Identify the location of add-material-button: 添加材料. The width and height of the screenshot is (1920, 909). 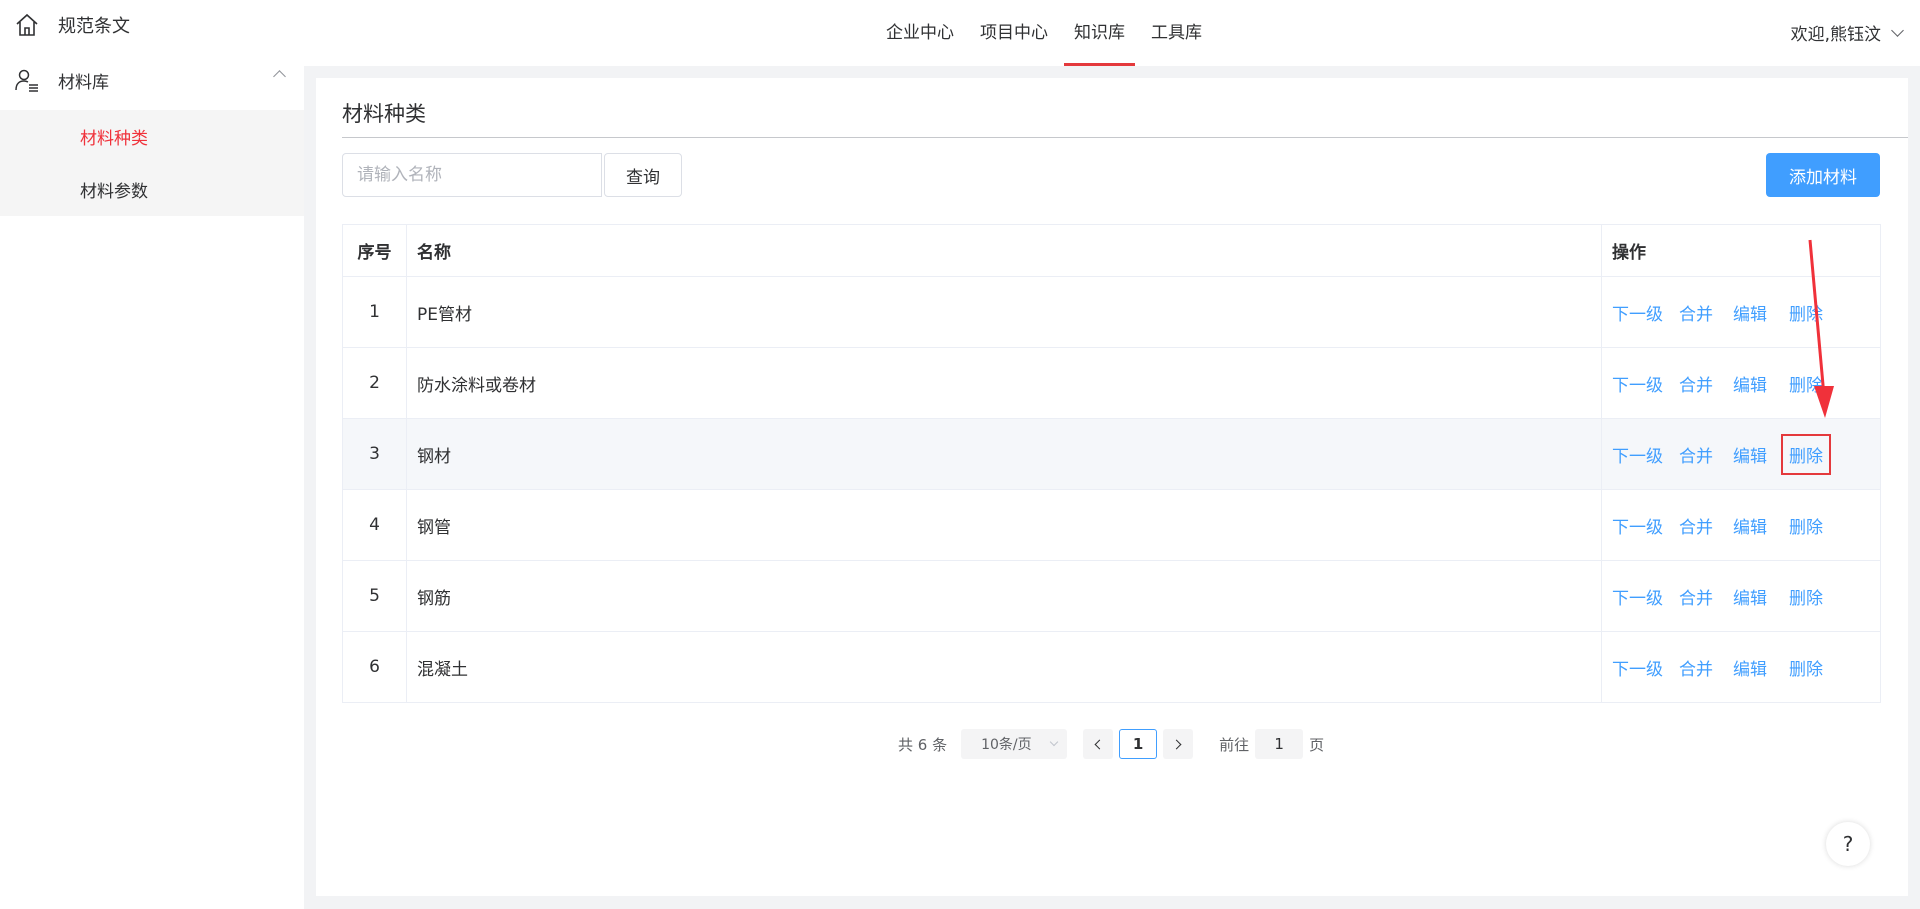
(1823, 175).